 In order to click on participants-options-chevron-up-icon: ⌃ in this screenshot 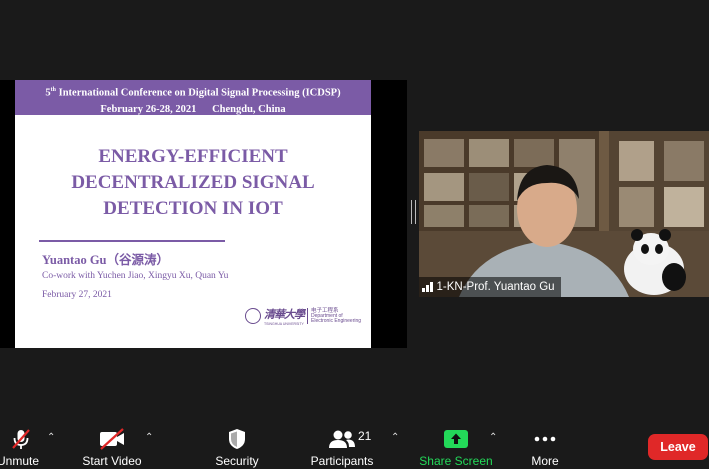, I will do `click(395, 437)`.